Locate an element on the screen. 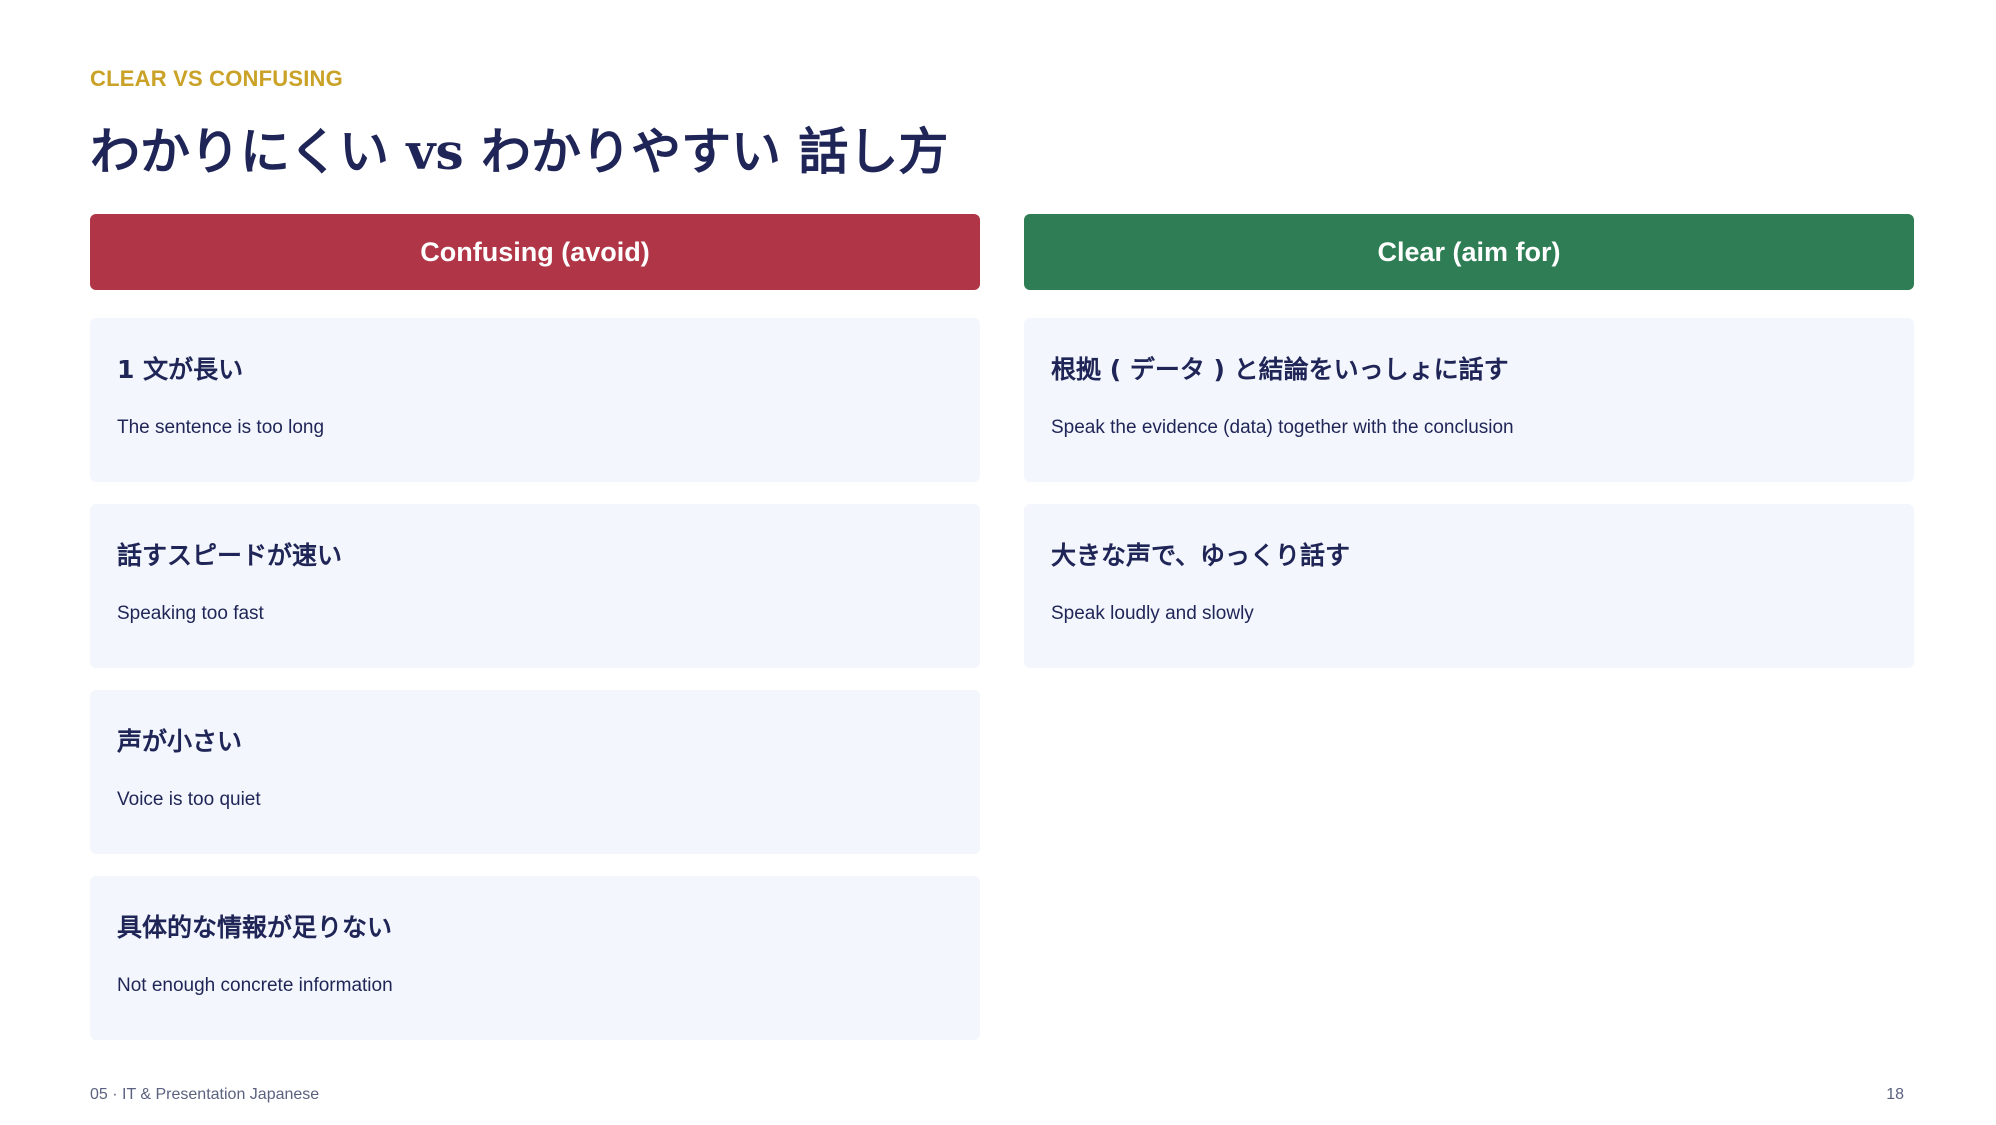 The image size is (1996, 1125). card-japanese: 具体的な情報が足りない is located at coordinates (255, 927).